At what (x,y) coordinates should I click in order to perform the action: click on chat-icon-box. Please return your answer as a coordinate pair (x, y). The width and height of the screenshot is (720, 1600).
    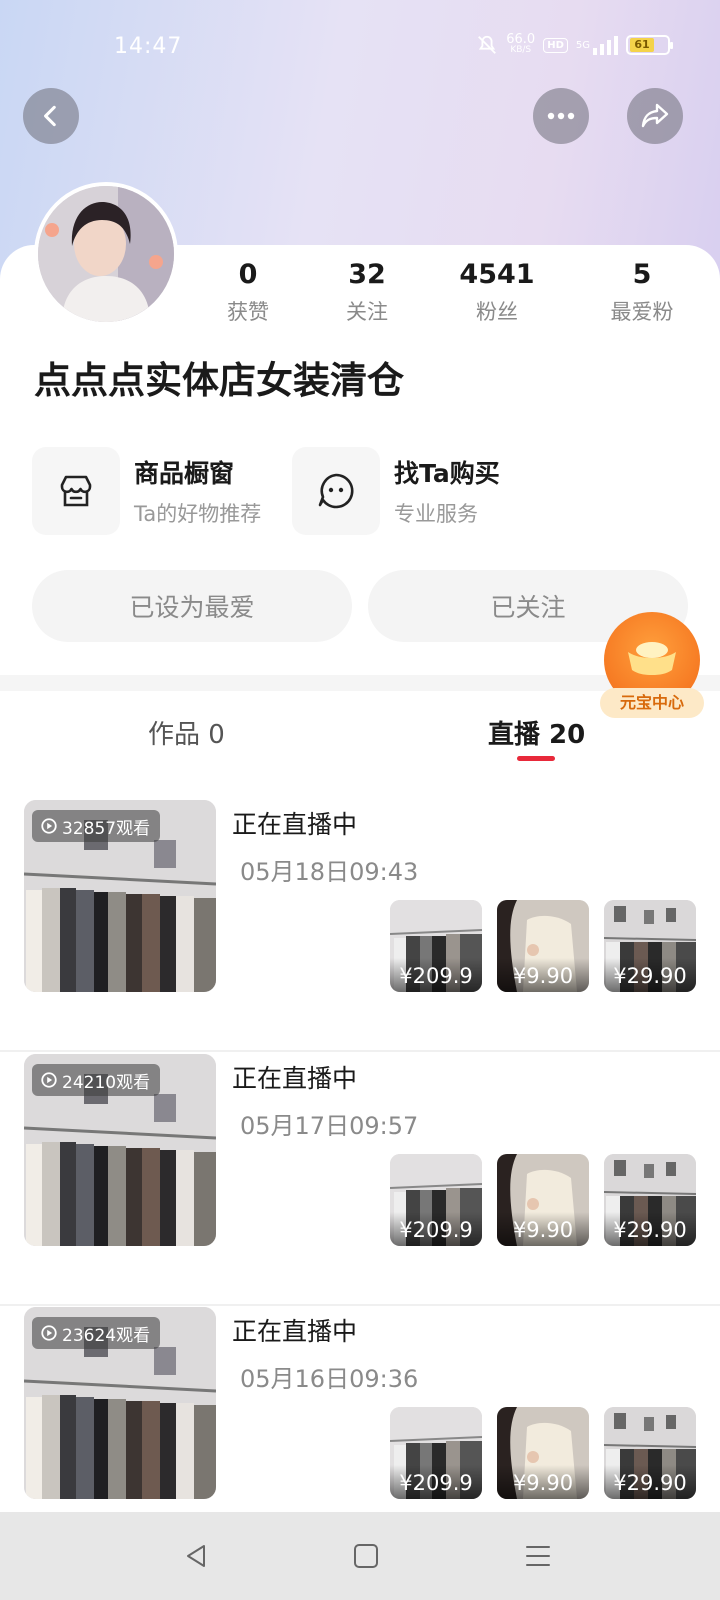
    Looking at the image, I should click on (336, 491).